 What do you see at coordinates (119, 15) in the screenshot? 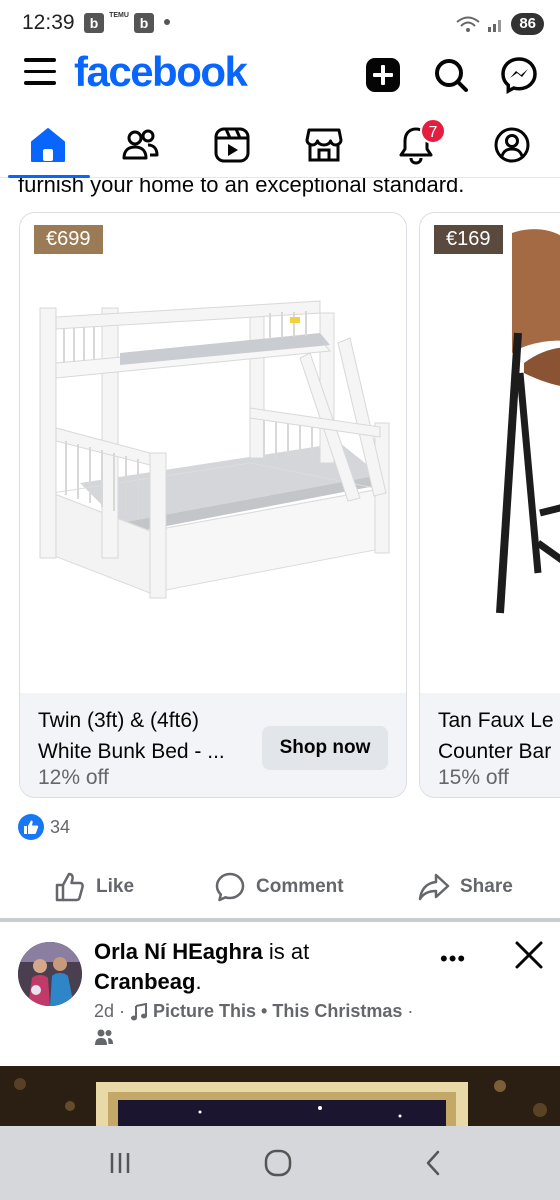
I see `temu-notification-icon: TEMU` at bounding box center [119, 15].